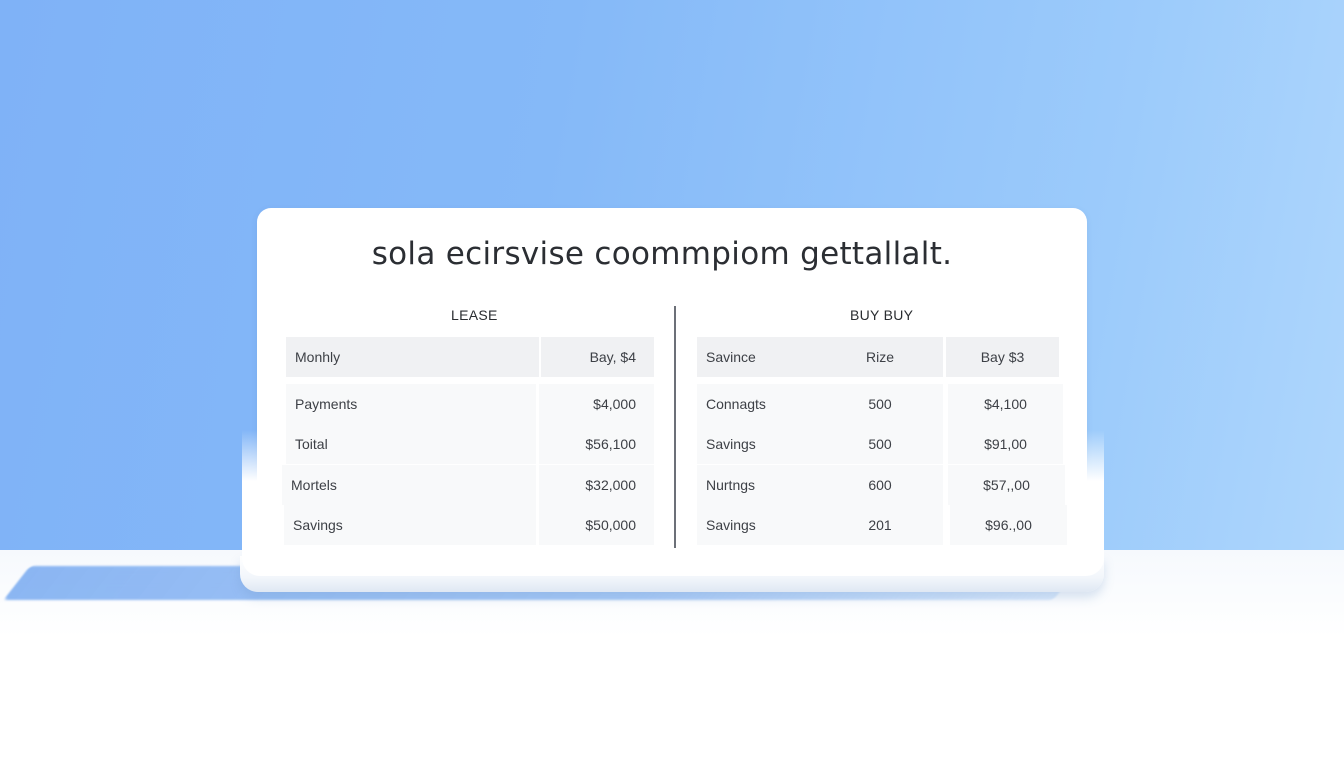 The image size is (1344, 768). I want to click on lease-row-value: $32,000, so click(596, 485).